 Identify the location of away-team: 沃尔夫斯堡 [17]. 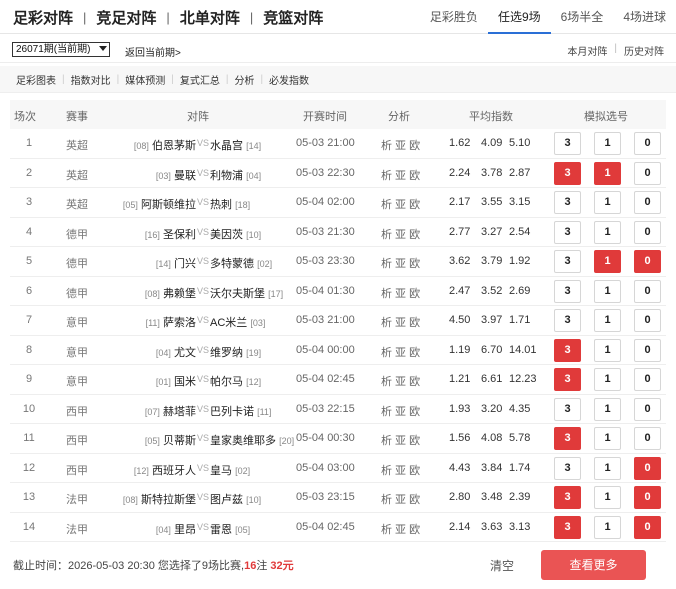
(246, 293).